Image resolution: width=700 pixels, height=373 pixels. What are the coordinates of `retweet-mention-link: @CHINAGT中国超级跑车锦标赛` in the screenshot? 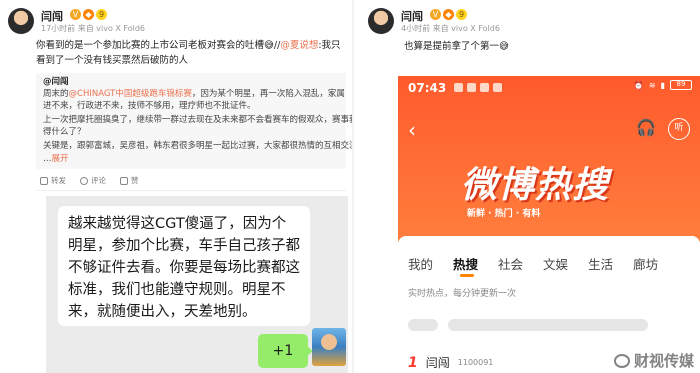 It's located at (130, 94).